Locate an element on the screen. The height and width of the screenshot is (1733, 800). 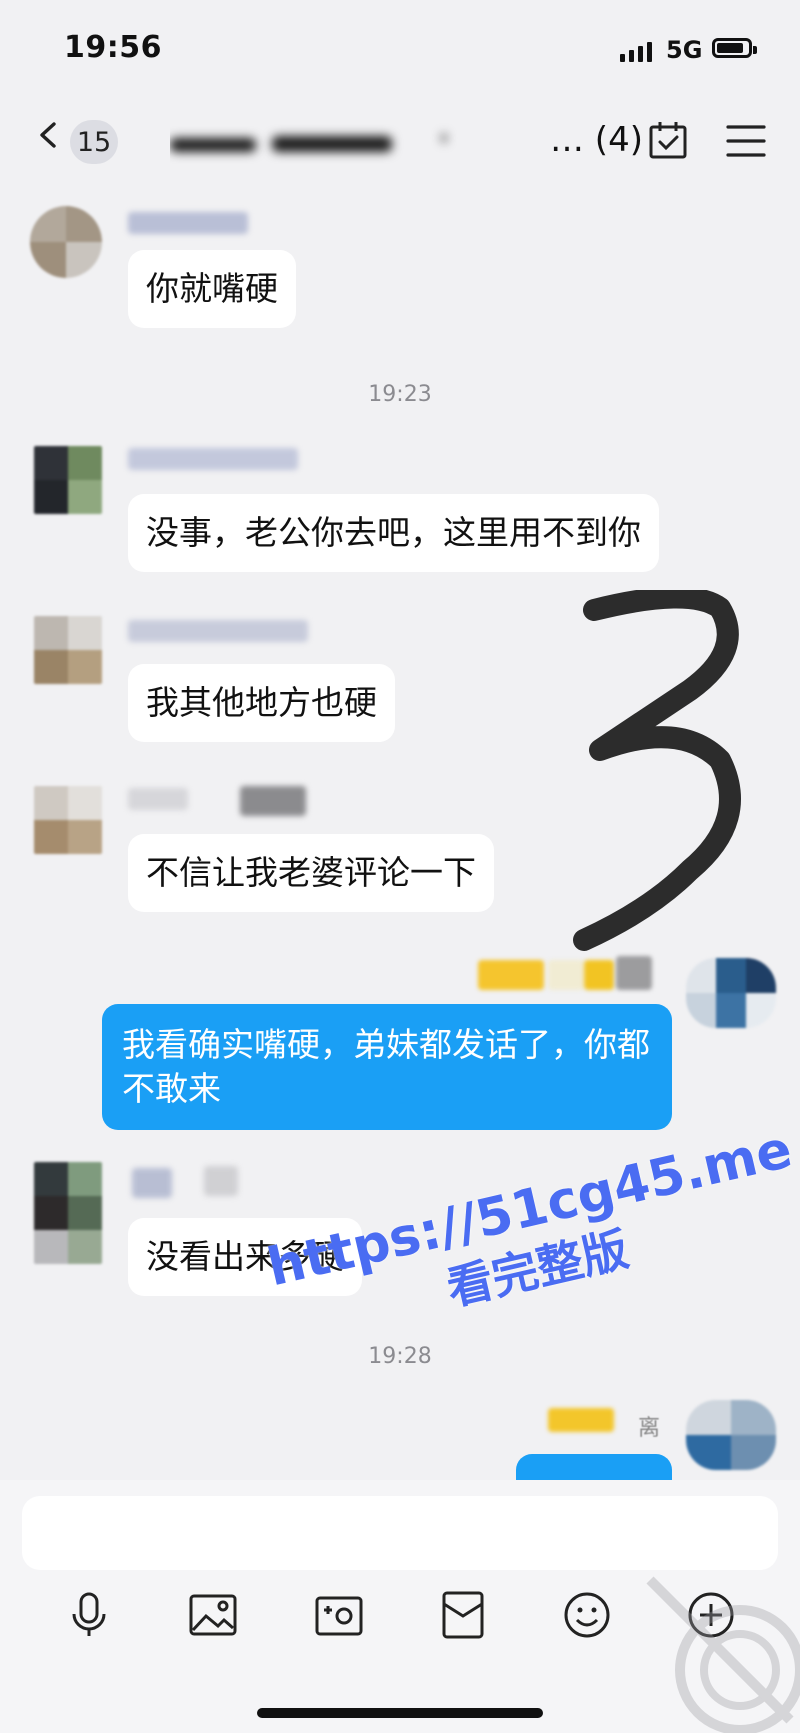
timestamp: 19:28 is located at coordinates (400, 1356).